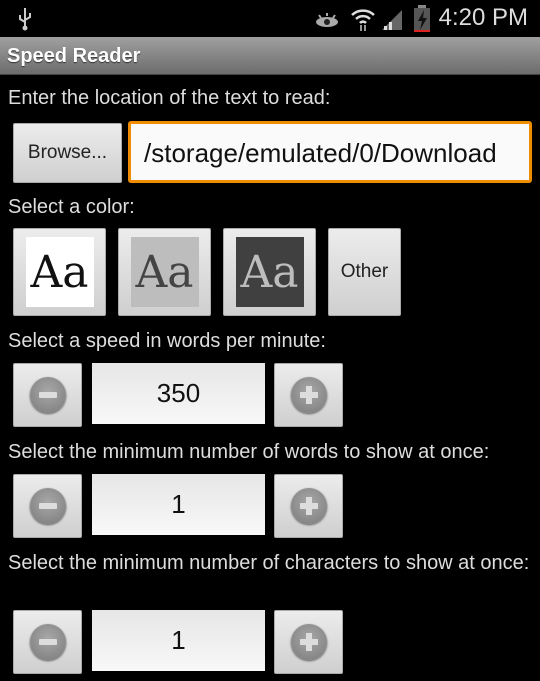 This screenshot has width=540, height=681. I want to click on location-label: Enter the location of the text to read:, so click(169, 98).